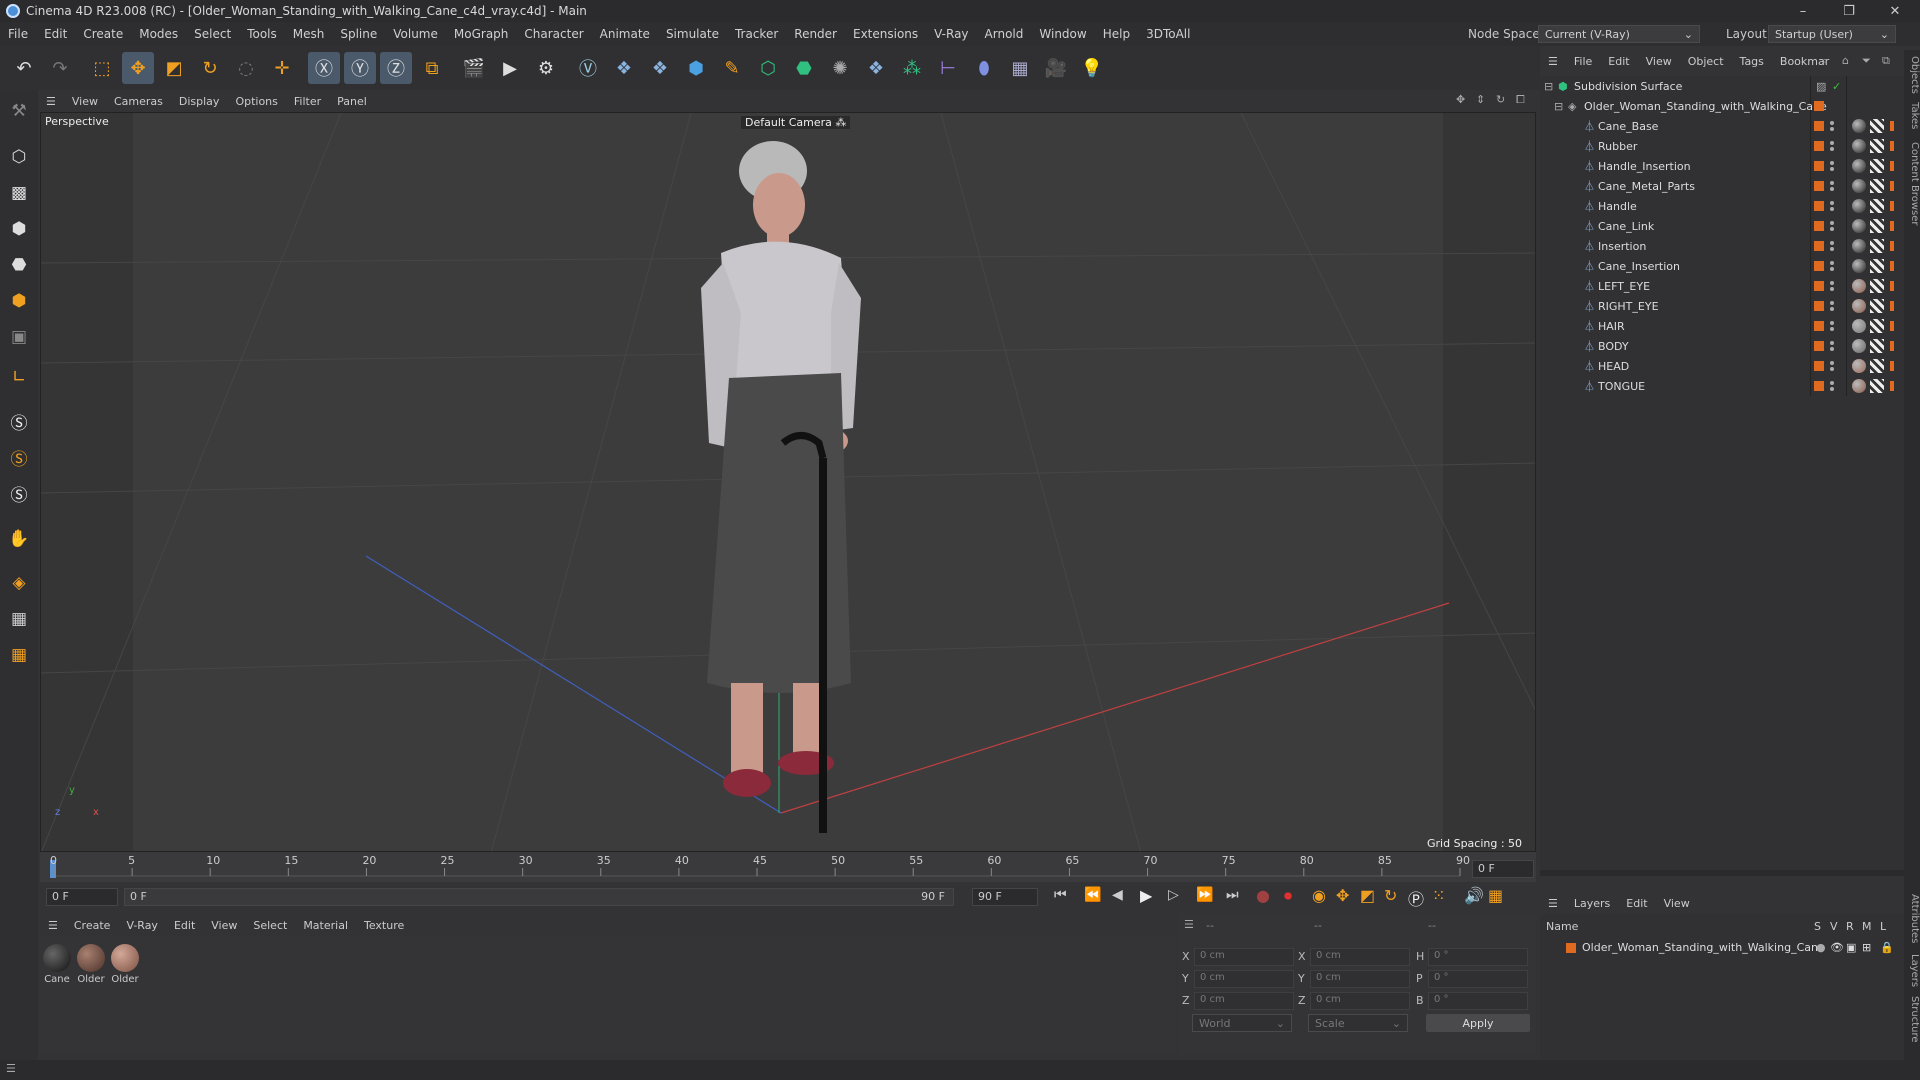  Describe the element at coordinates (1722, 306) in the screenshot. I see `tree-row-child: ⏃ RIGHT_EYE` at that location.